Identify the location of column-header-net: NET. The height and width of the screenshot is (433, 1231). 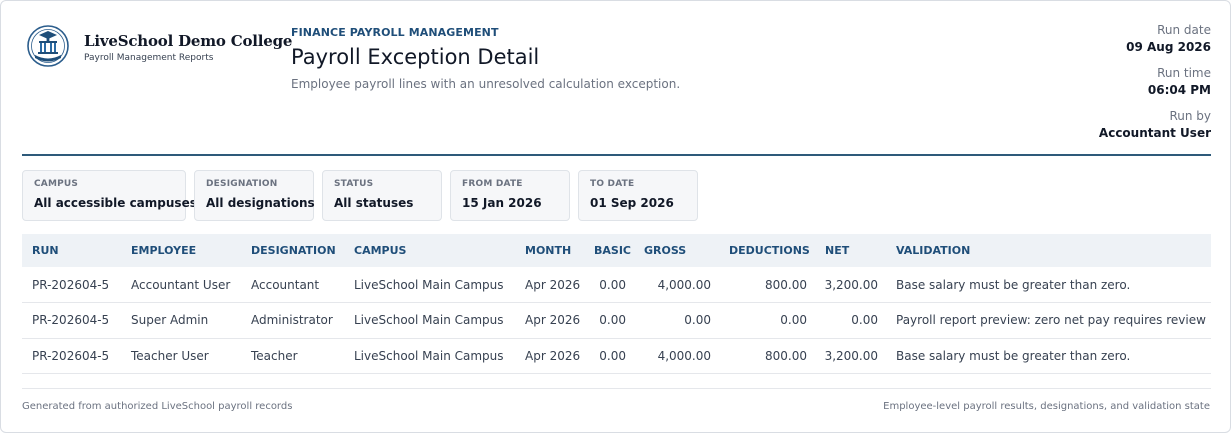
(850, 250).